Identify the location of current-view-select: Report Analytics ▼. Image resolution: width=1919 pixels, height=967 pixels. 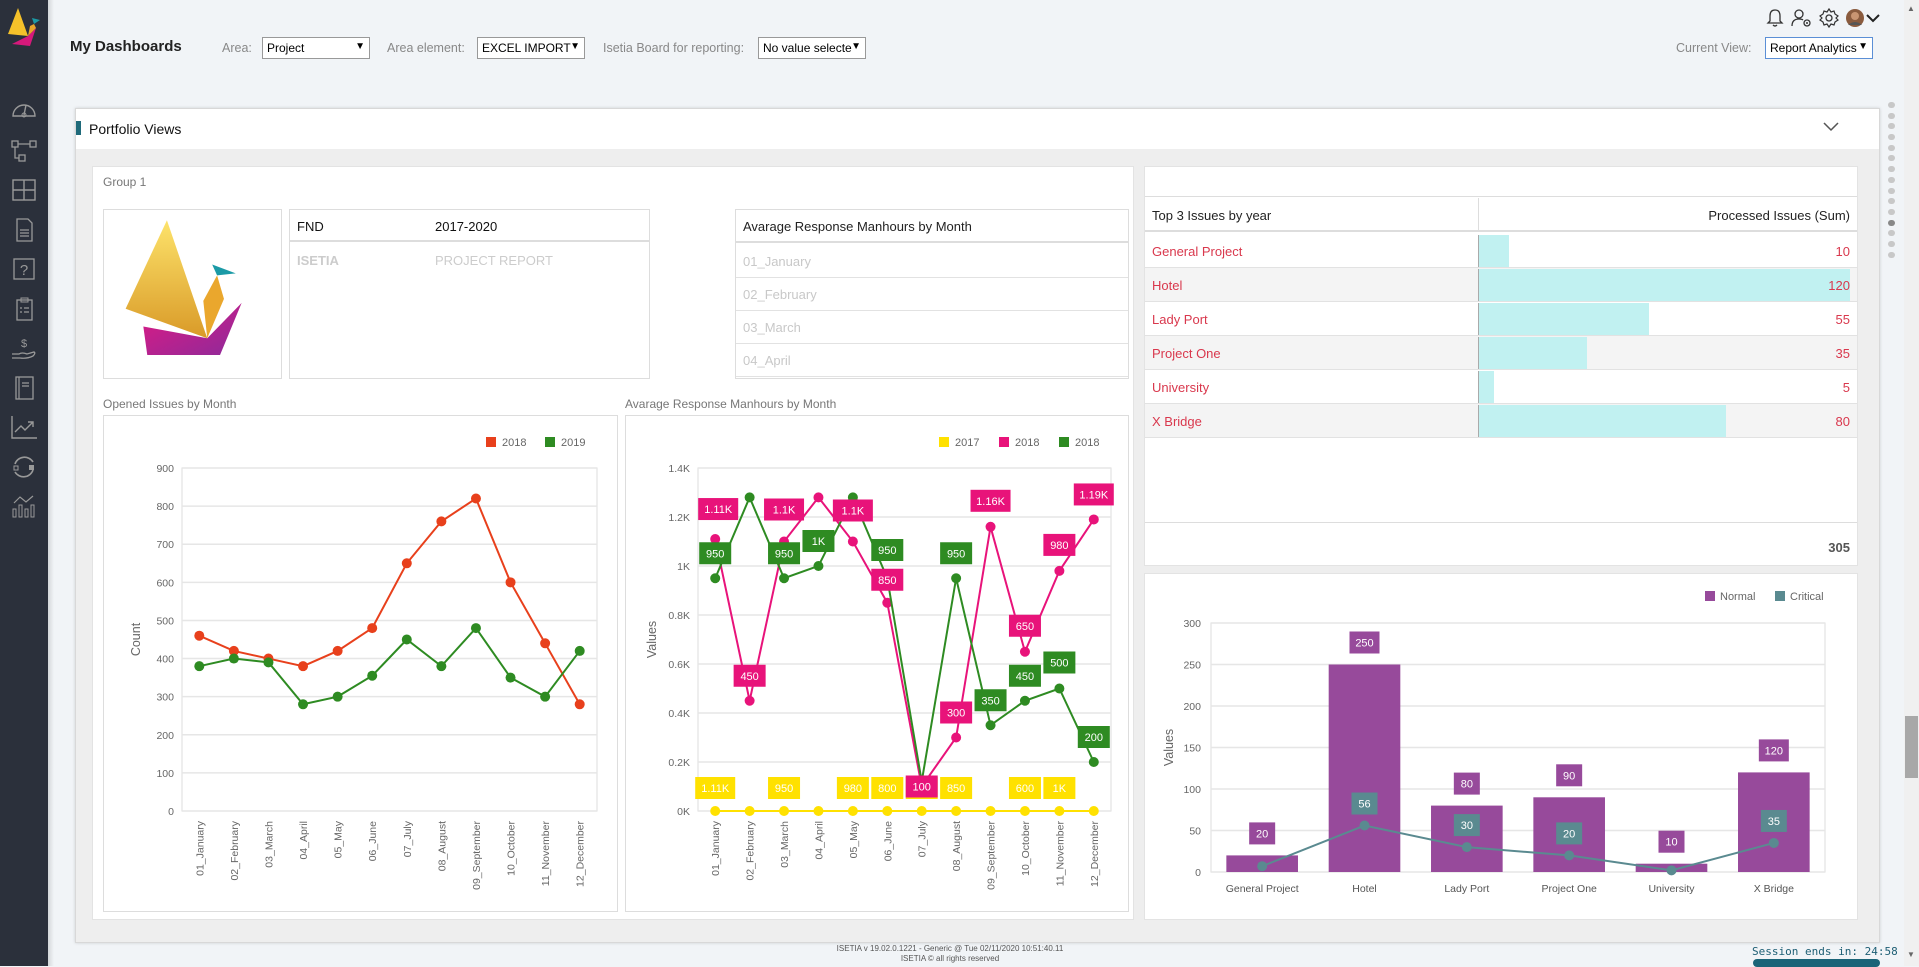
(1819, 48).